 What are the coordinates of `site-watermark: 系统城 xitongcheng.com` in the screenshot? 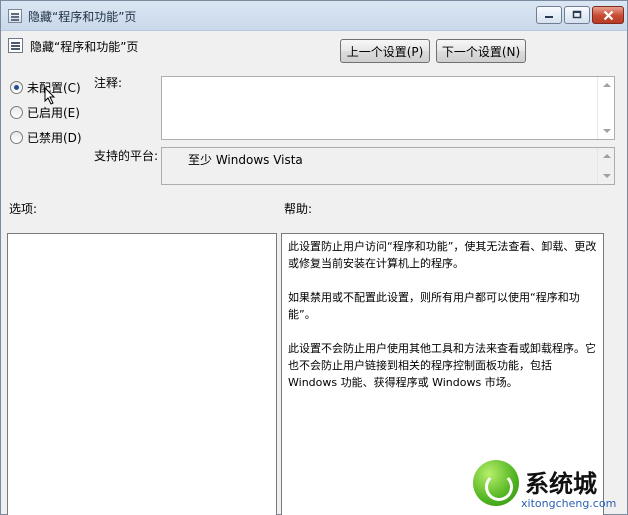 It's located at (548, 485).